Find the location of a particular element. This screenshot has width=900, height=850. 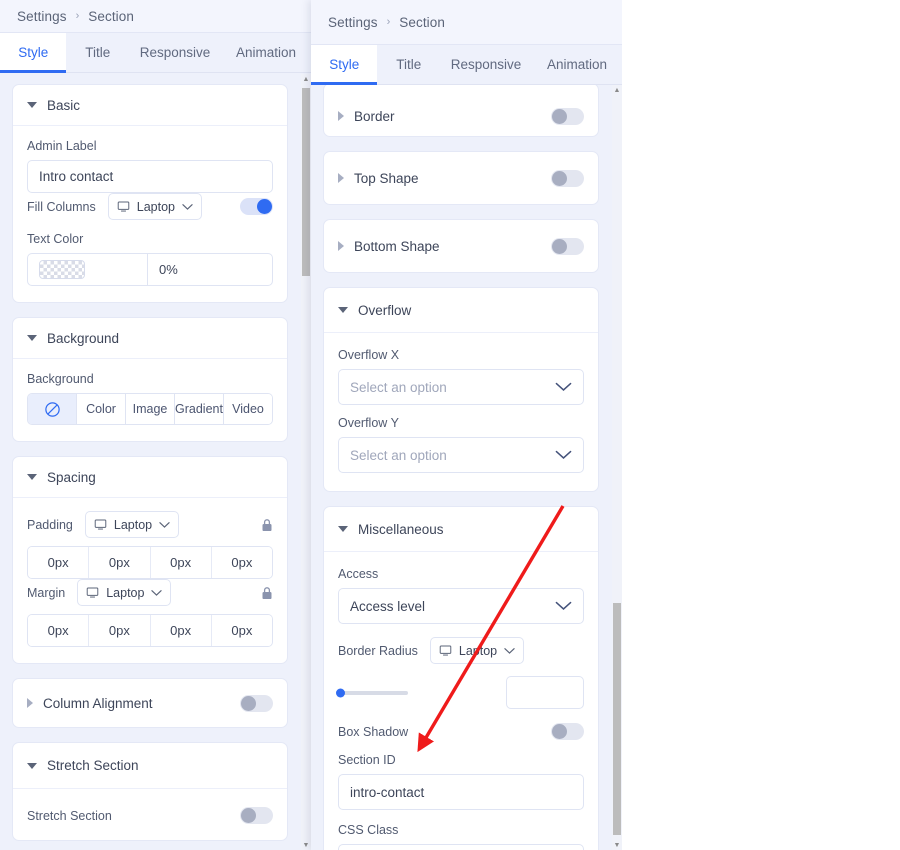

monitor-icon is located at coordinates (123, 206).